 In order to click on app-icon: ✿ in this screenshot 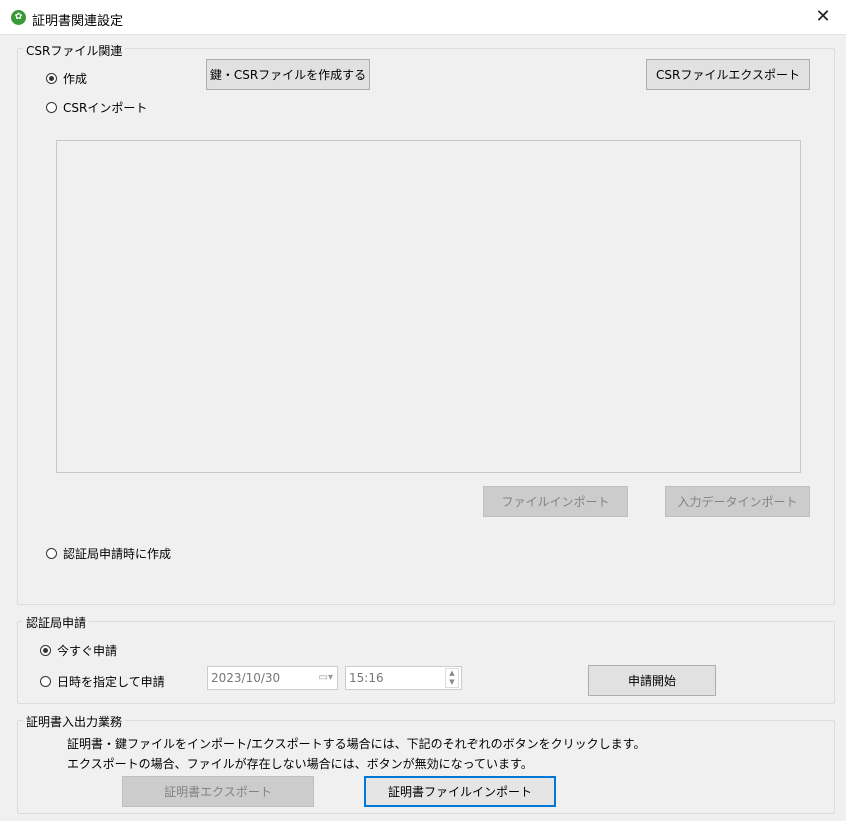, I will do `click(18, 17)`.